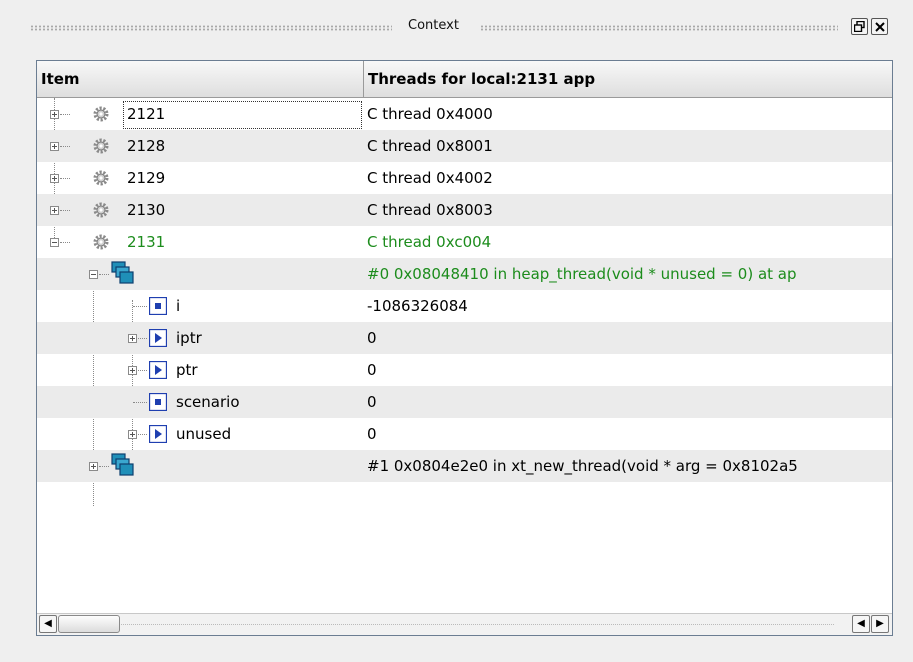 This screenshot has height=662, width=913. I want to click on tree-item: ptr, so click(200, 370).